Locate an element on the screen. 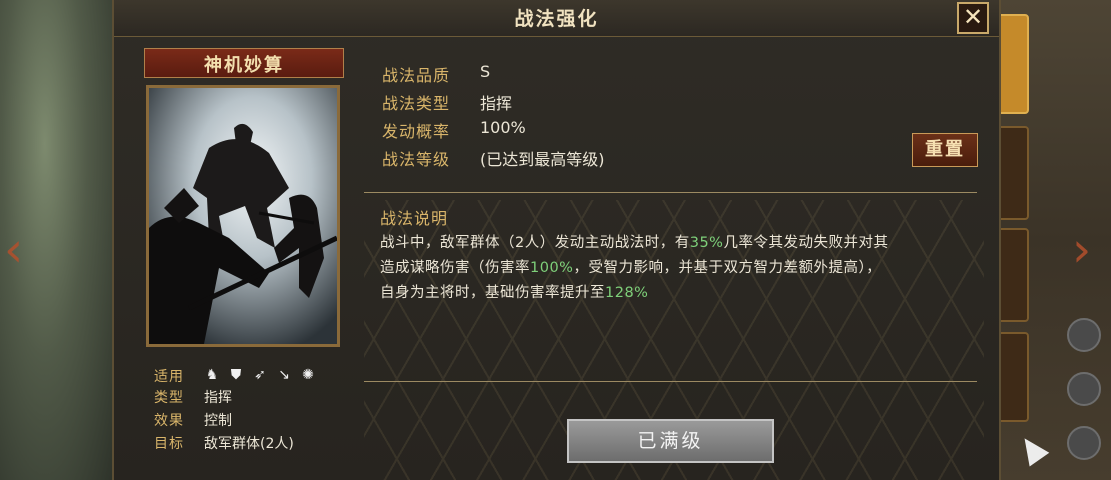 This screenshot has width=1111, height=480. type-label: 类型 is located at coordinates (169, 398).